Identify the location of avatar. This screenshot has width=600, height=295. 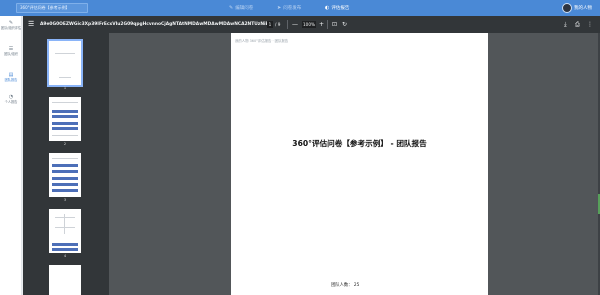
(567, 8).